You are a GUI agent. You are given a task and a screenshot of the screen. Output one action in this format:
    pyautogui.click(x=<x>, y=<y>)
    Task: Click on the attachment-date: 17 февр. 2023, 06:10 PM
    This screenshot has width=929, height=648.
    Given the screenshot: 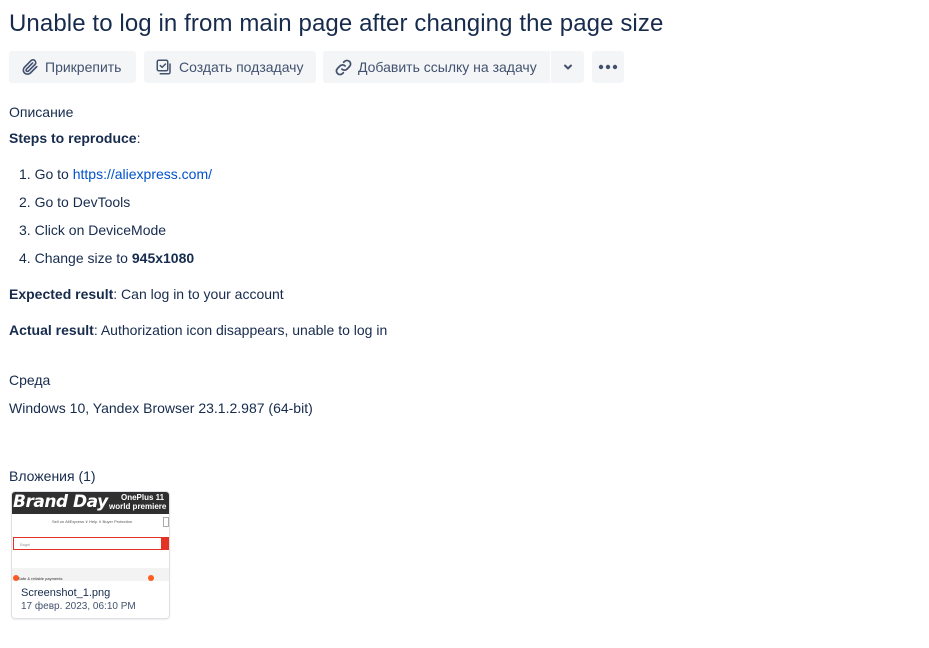 What is the action you would take?
    pyautogui.click(x=78, y=606)
    